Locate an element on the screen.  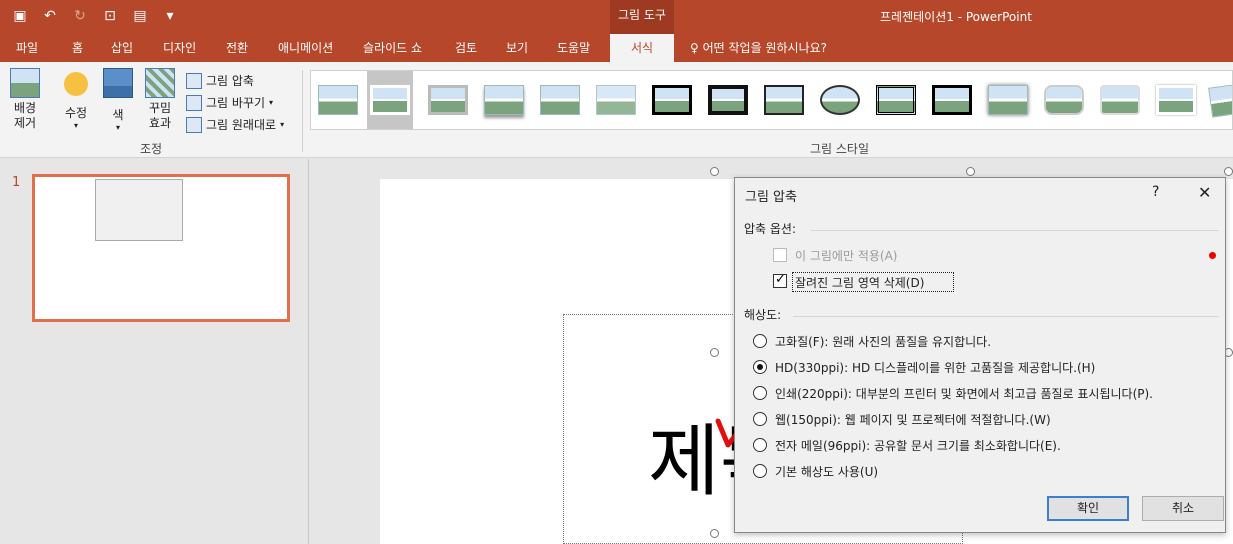
resolution-radio-web is located at coordinates (760, 419).